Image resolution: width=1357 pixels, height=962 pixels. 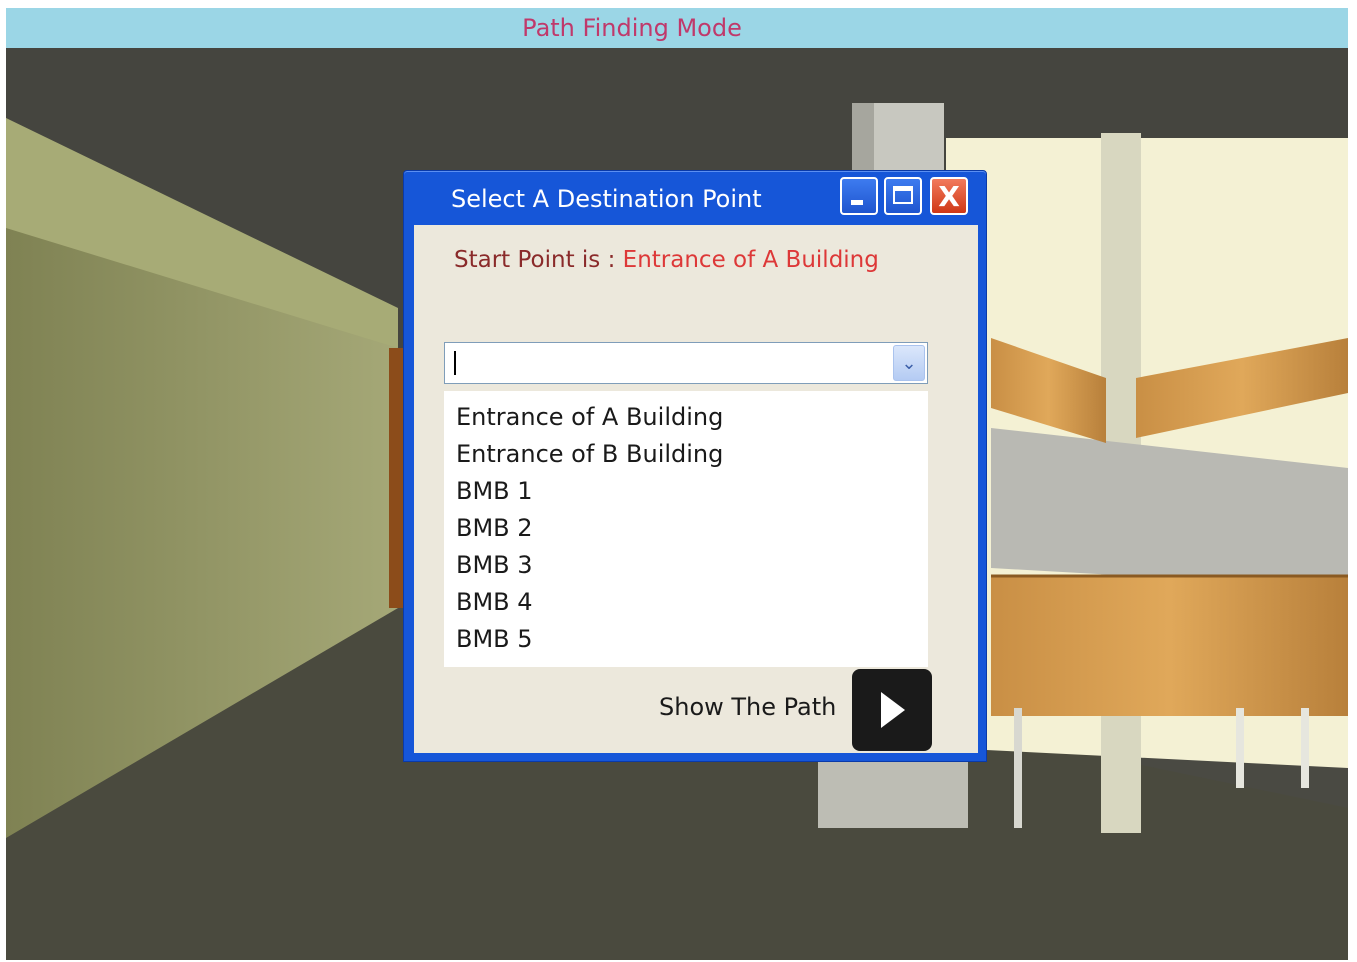 What do you see at coordinates (748, 707) in the screenshot?
I see `show-path-label: Show The Path` at bounding box center [748, 707].